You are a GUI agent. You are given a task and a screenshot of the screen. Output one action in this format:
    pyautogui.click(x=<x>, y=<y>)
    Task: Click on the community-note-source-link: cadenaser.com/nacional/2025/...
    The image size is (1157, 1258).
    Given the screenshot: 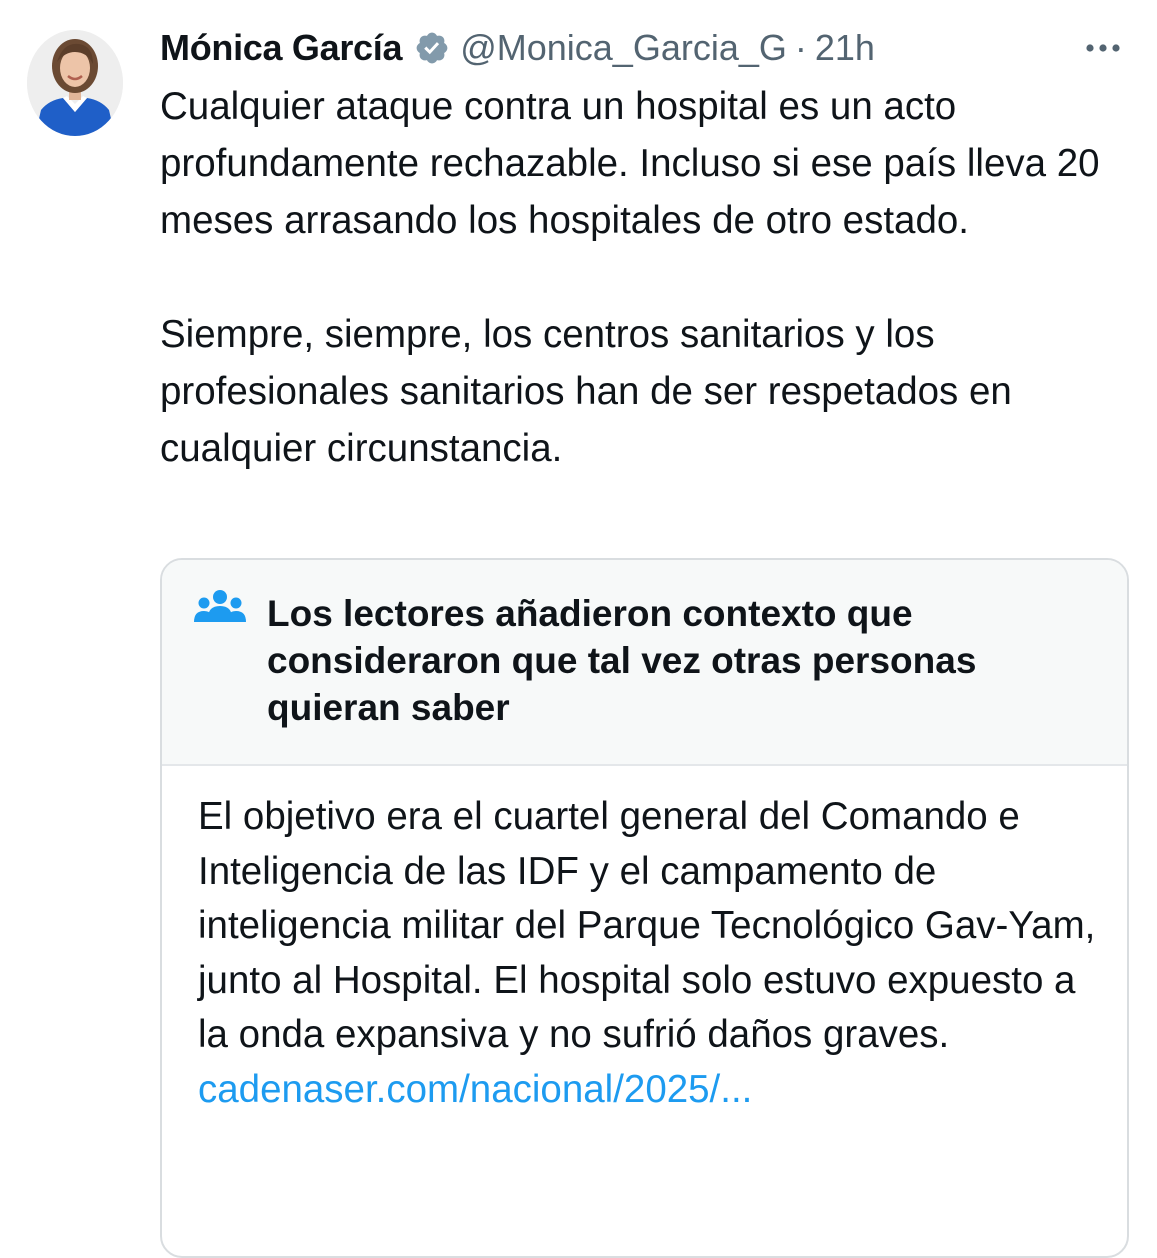 What is the action you would take?
    pyautogui.click(x=648, y=1090)
    